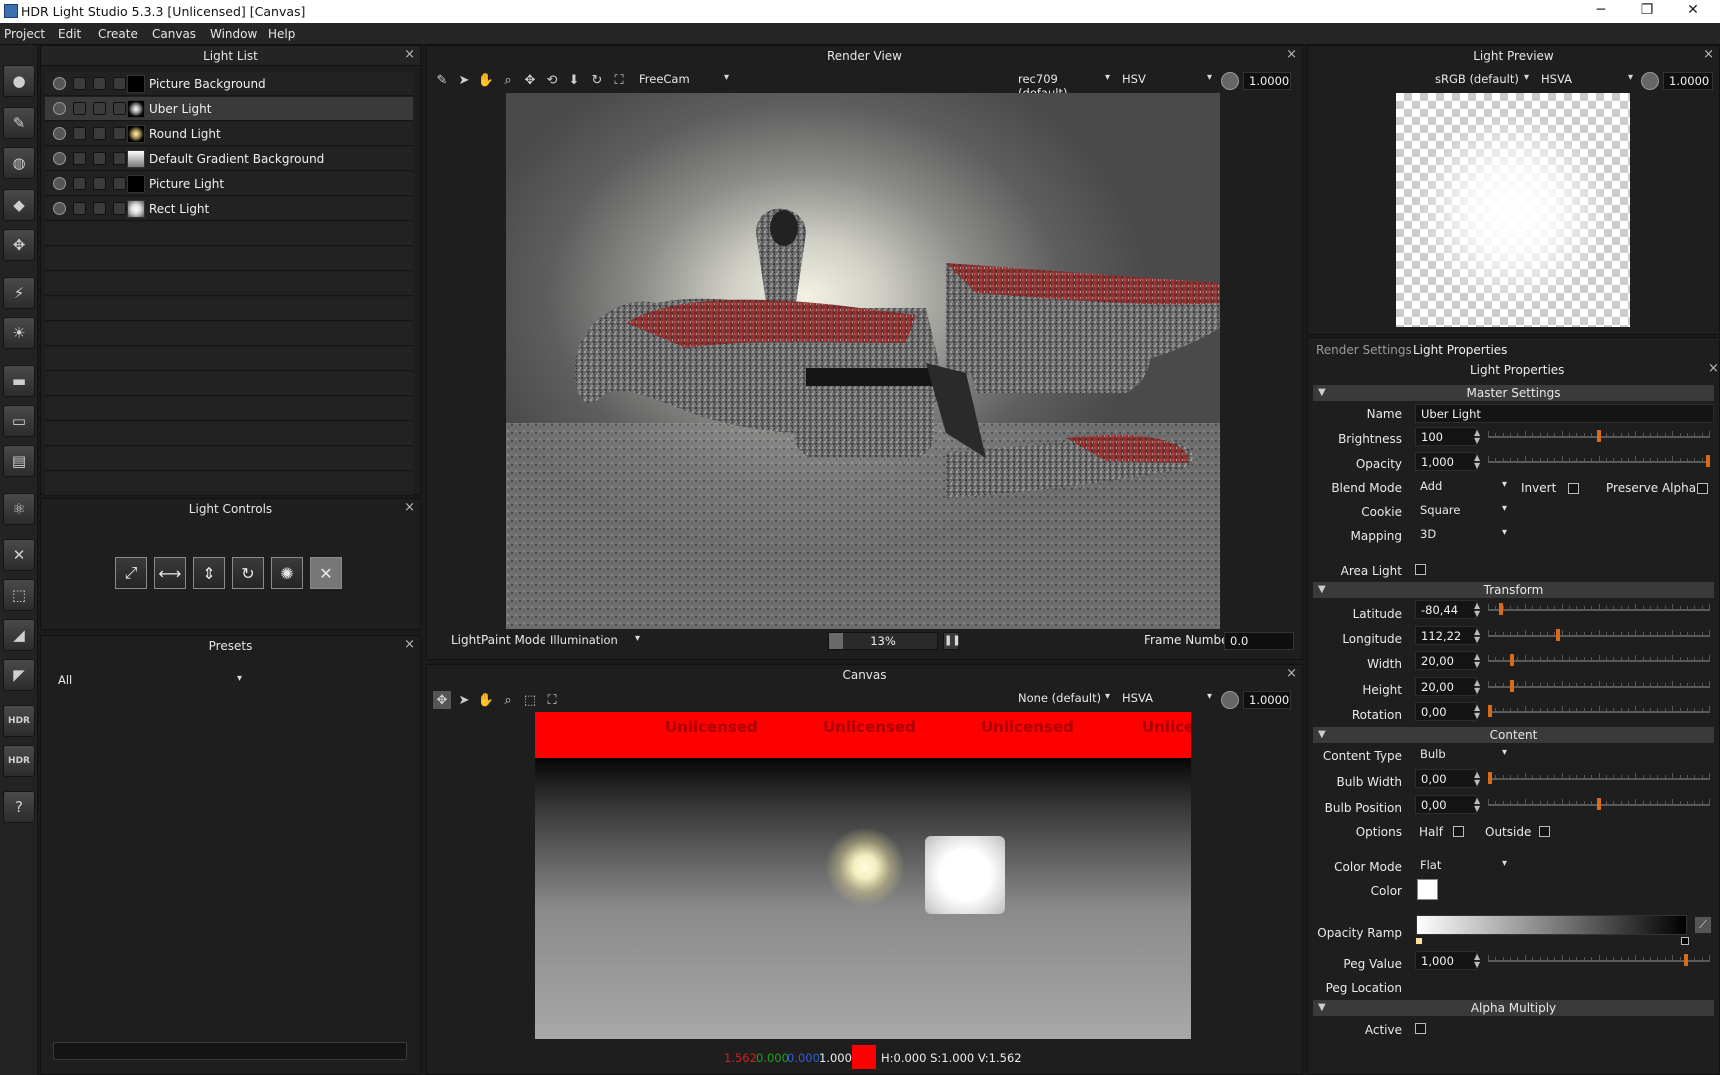 The image size is (1720, 1075). I want to click on scale-handle-icon: ⤢, so click(131, 573).